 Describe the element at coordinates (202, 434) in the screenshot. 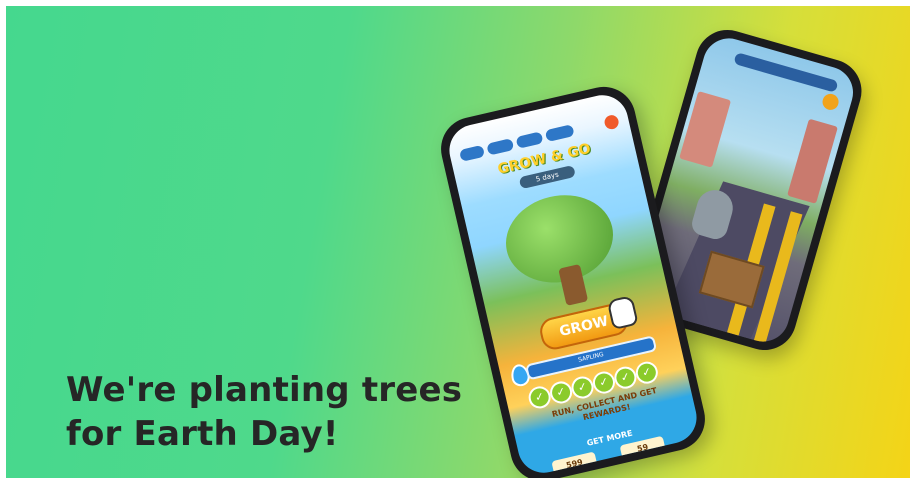

I see `headline-line-2: for Earth Day!` at that location.